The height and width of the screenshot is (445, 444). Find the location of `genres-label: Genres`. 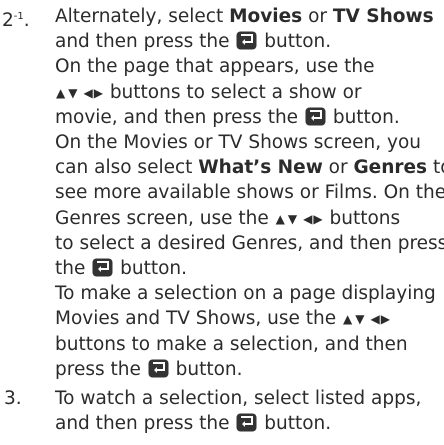

genres-label: Genres is located at coordinates (390, 168).